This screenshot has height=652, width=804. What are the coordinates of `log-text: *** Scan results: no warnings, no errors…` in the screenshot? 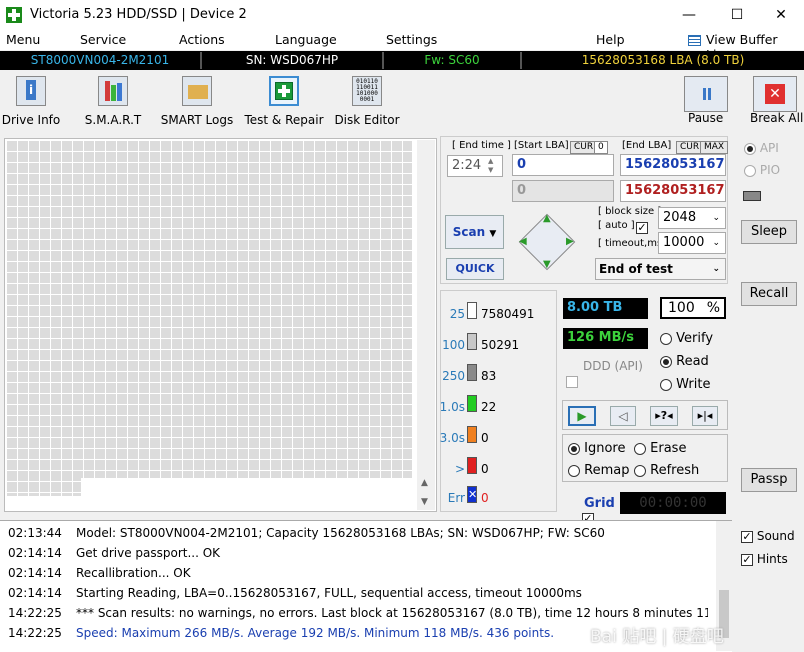 It's located at (392, 613).